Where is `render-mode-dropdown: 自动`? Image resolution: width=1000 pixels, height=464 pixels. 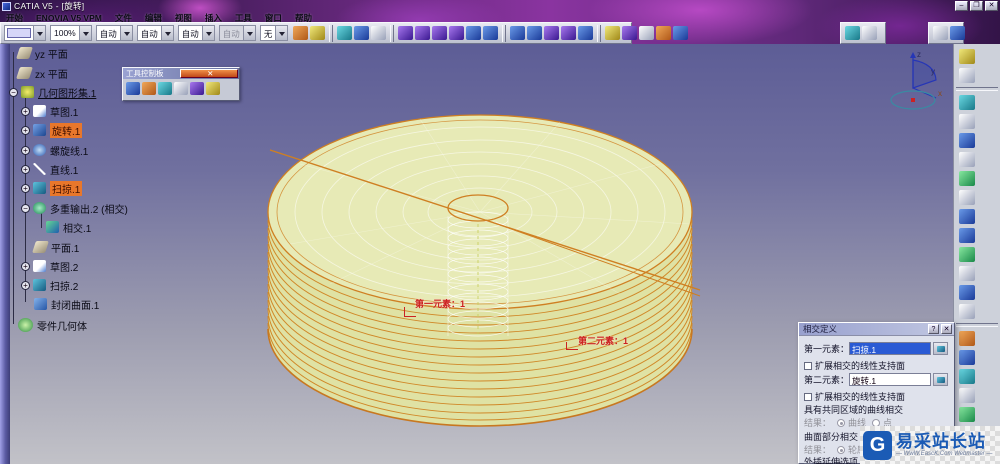
render-mode-dropdown: 自动 is located at coordinates (114, 33).